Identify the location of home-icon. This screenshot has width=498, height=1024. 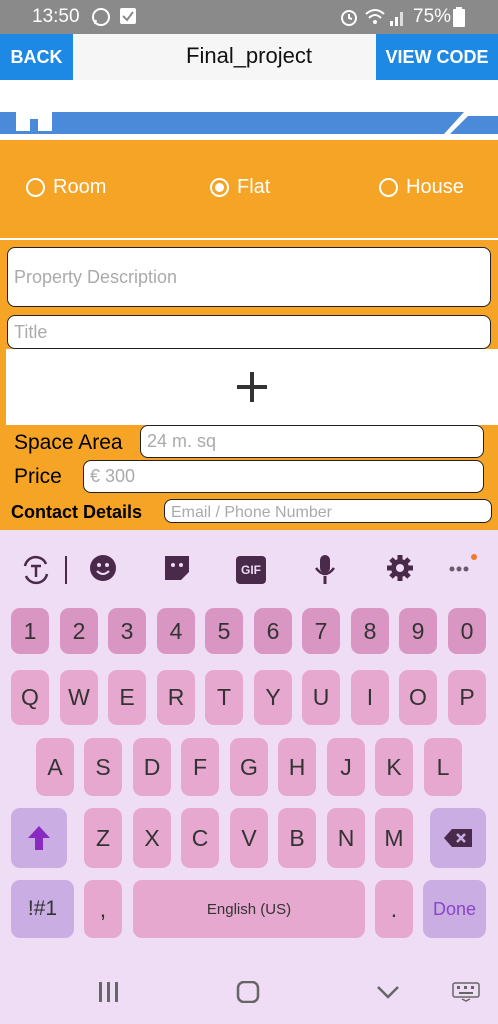
(35, 122).